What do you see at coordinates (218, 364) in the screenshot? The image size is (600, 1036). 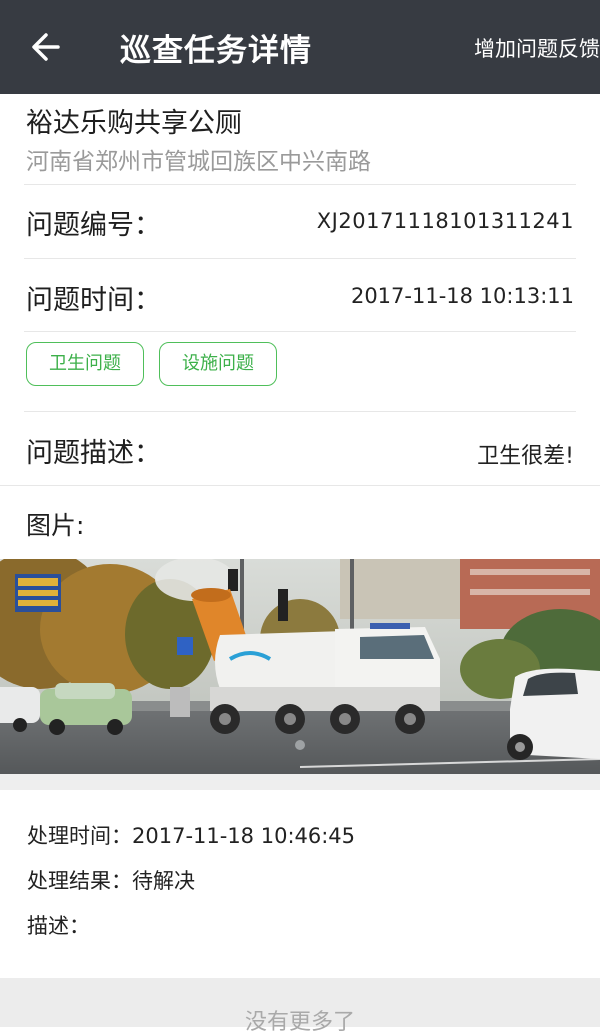 I see `tag-facility-problem: 设施问题` at bounding box center [218, 364].